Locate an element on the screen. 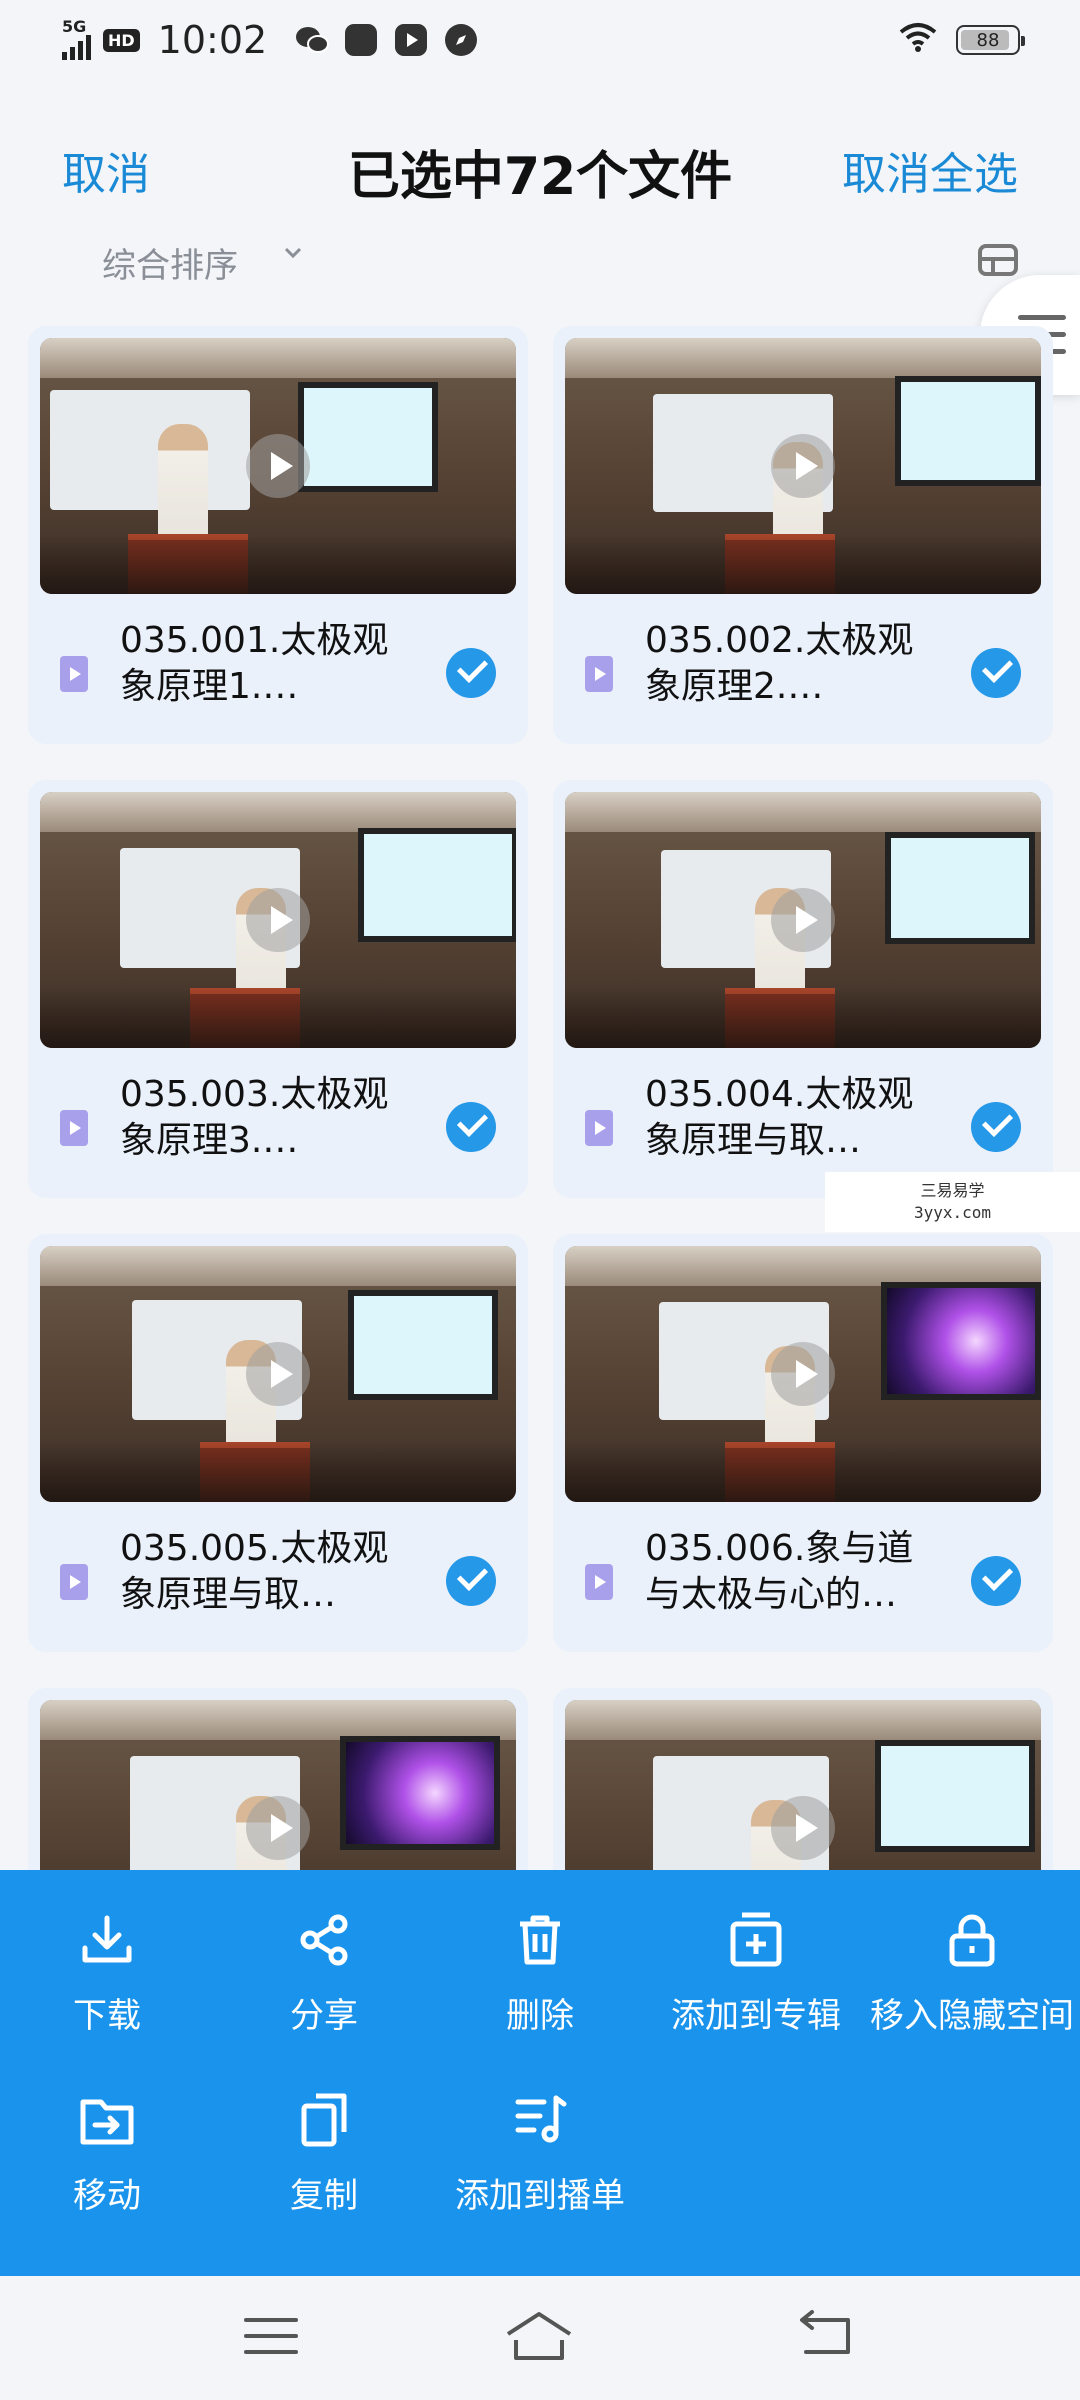 This screenshot has width=1080, height=2400. watermark-line2: 3yyx.com is located at coordinates (952, 1212).